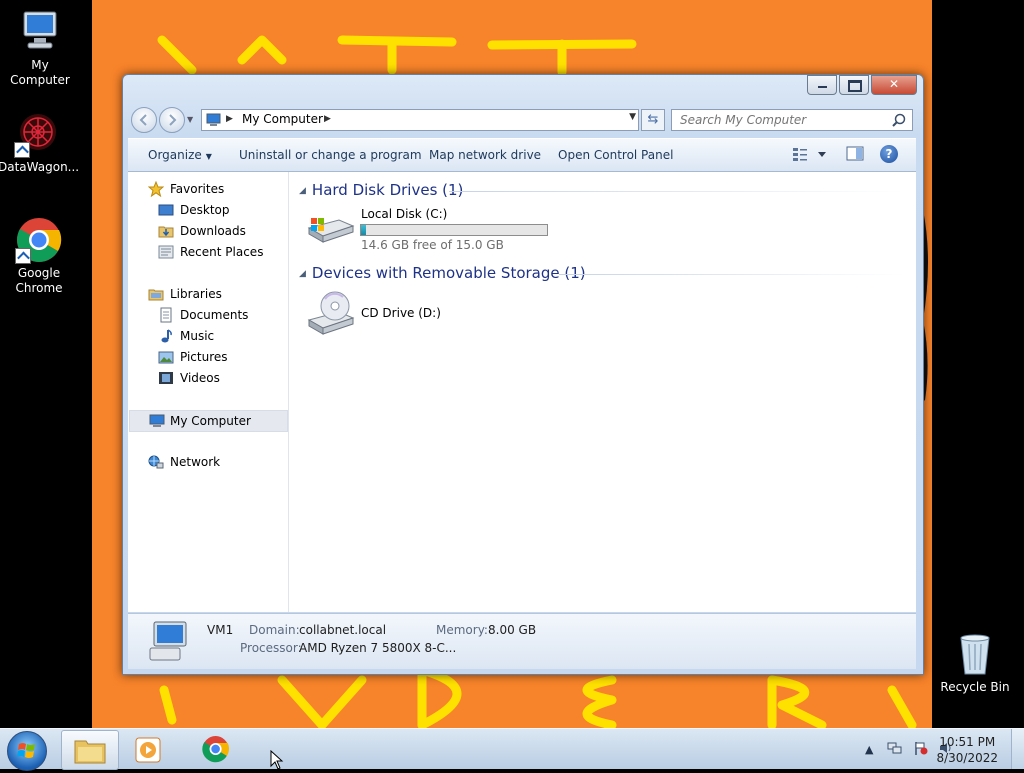  I want to click on action-center-flag-icon, so click(921, 748).